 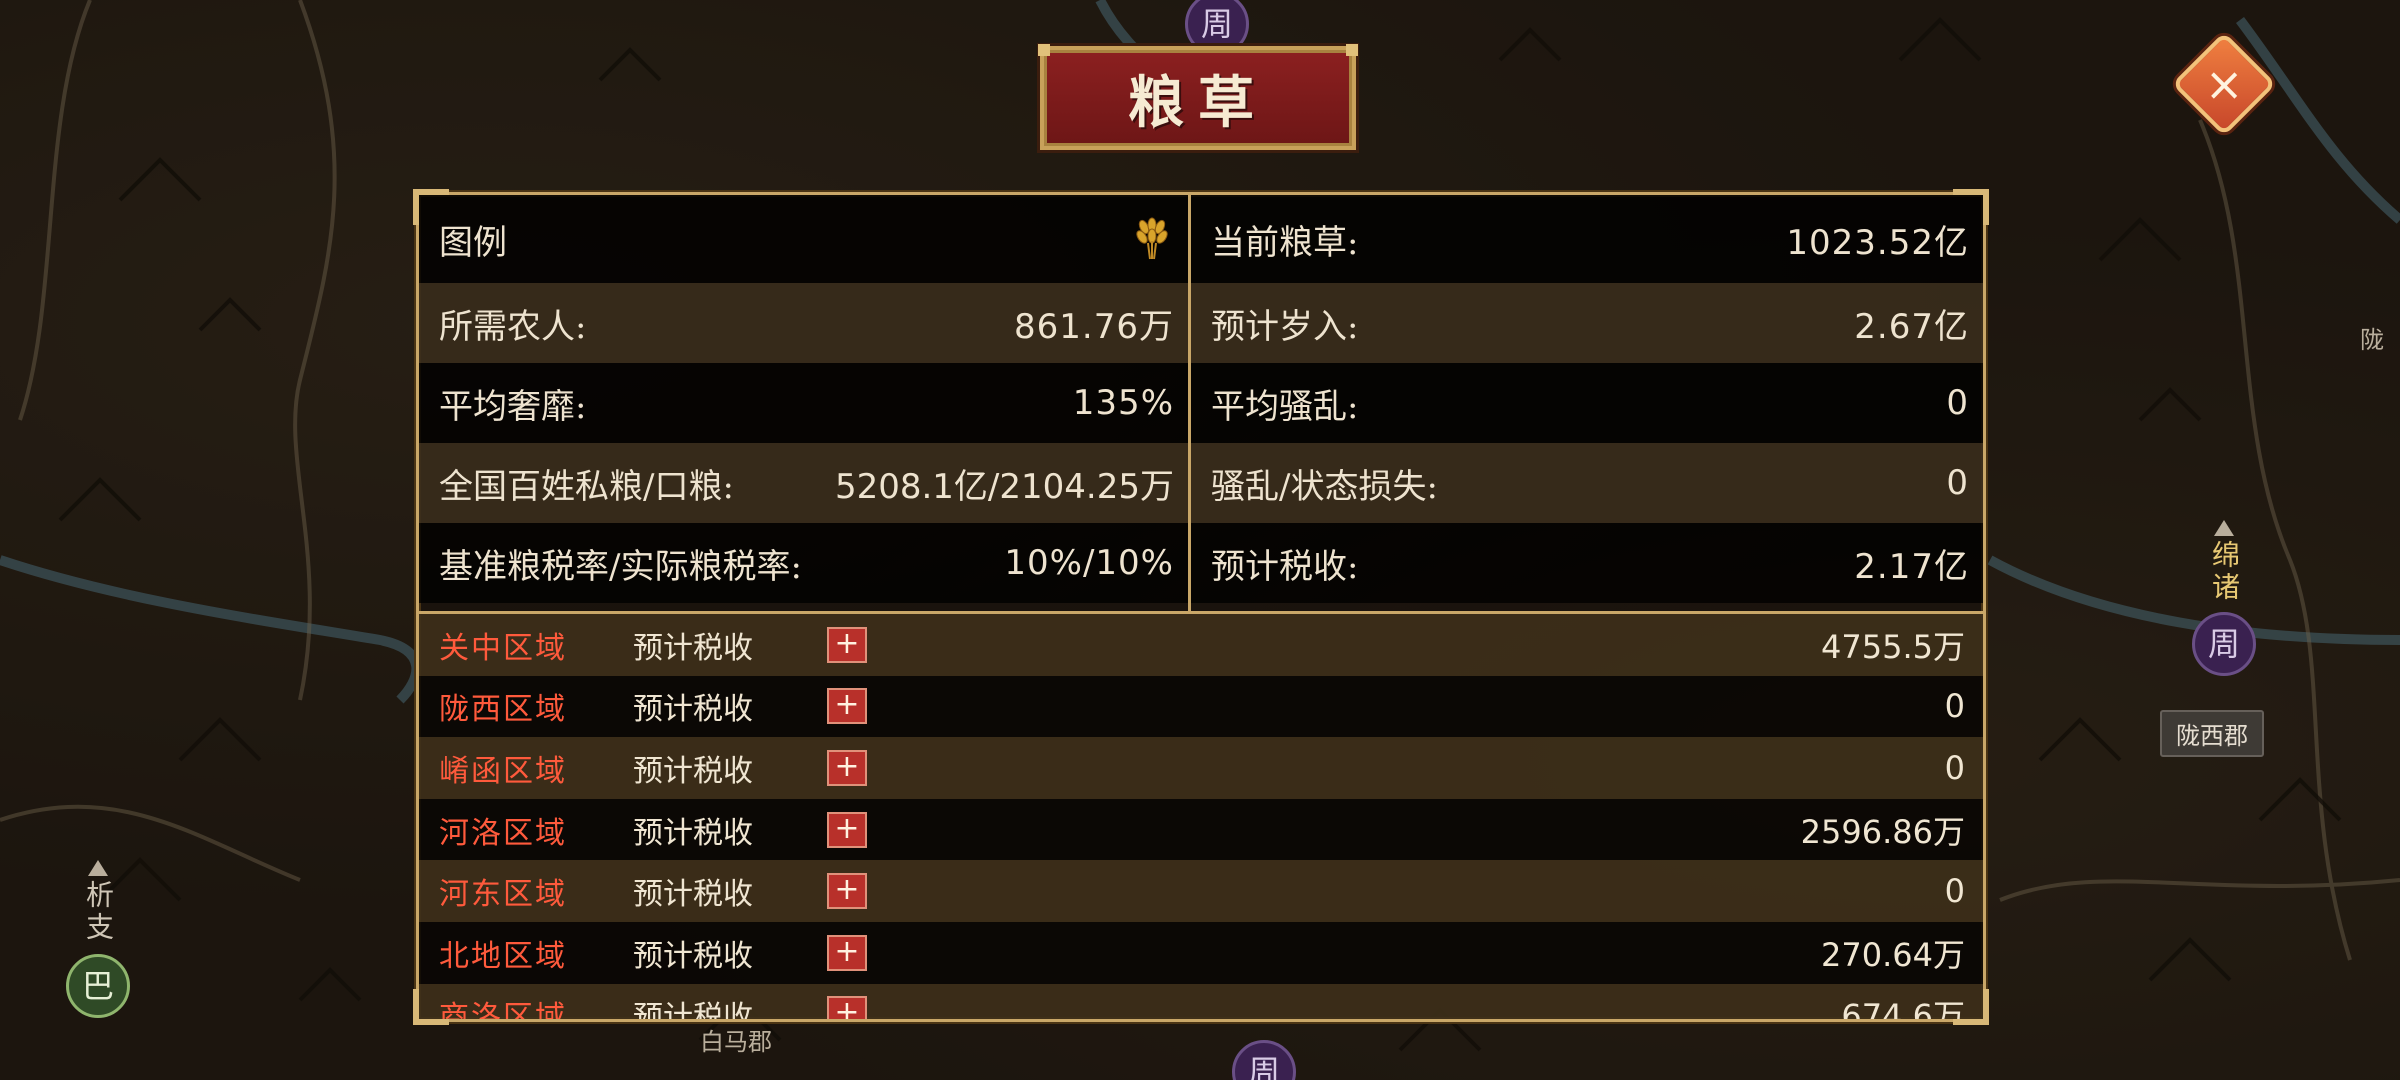 I want to click on stat-row-expected-tax: 预计税收: 2.17亿, so click(x=1587, y=563).